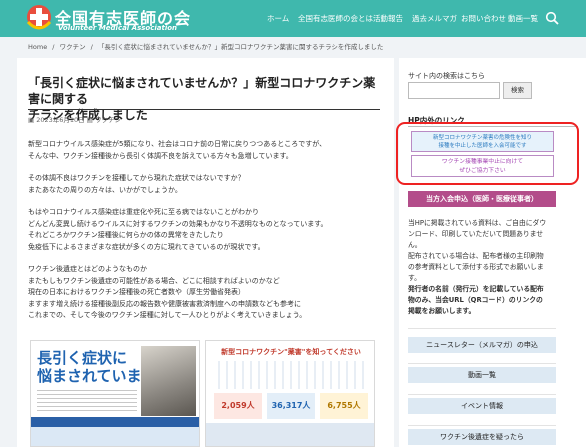  Describe the element at coordinates (278, 18) in the screenshot. I see `nav-home: ホーム` at that location.